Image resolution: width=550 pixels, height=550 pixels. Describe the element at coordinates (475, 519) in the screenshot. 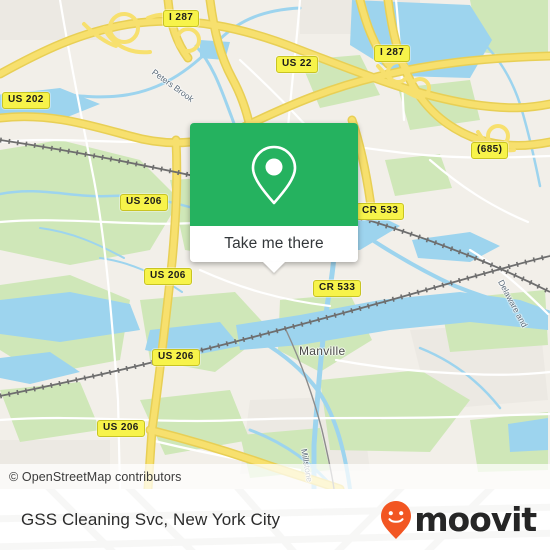

I see `moovit-wordmark: moovit` at that location.